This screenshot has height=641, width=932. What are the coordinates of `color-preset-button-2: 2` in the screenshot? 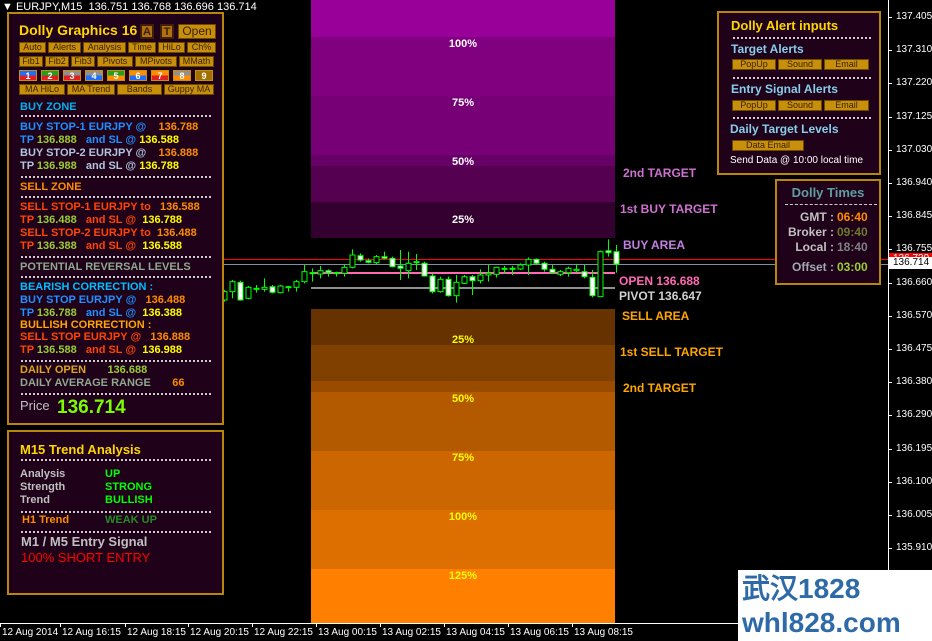 It's located at (50, 75).